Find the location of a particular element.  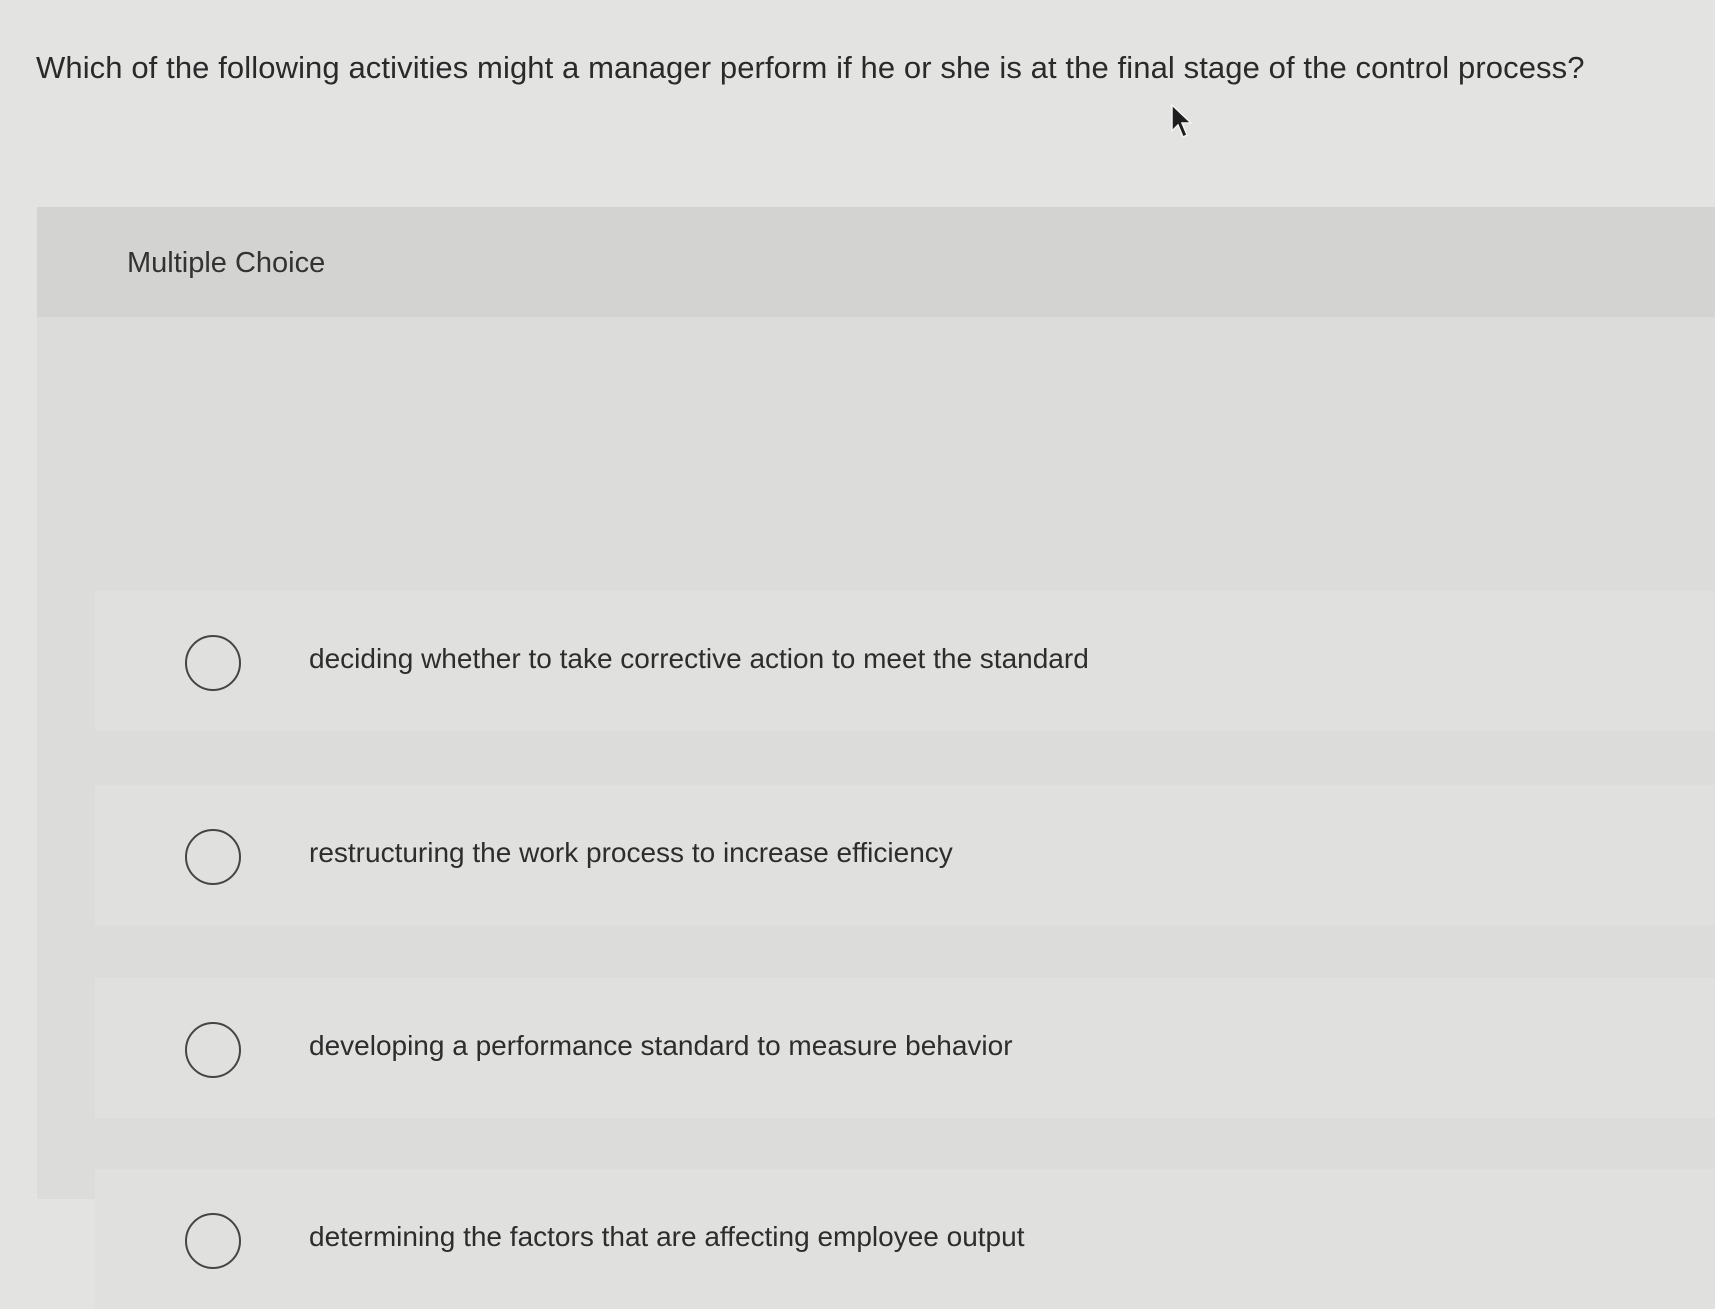

panel-header: Multiple Choice is located at coordinates (876, 262).